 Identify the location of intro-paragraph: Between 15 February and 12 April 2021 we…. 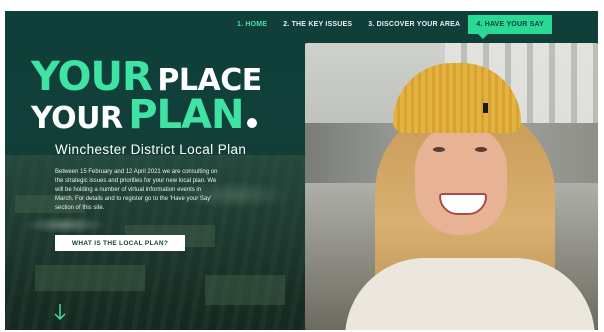
(136, 190).